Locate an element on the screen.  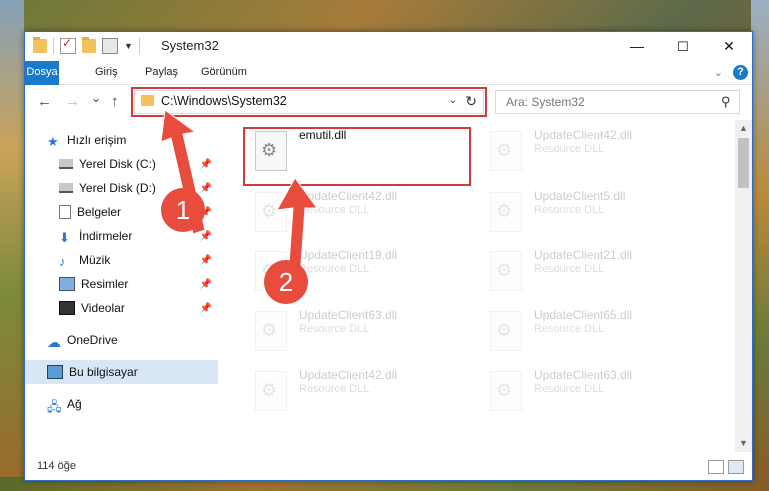
sidebar-item-pictures: Resimler 📌 is located at coordinates (121, 284).